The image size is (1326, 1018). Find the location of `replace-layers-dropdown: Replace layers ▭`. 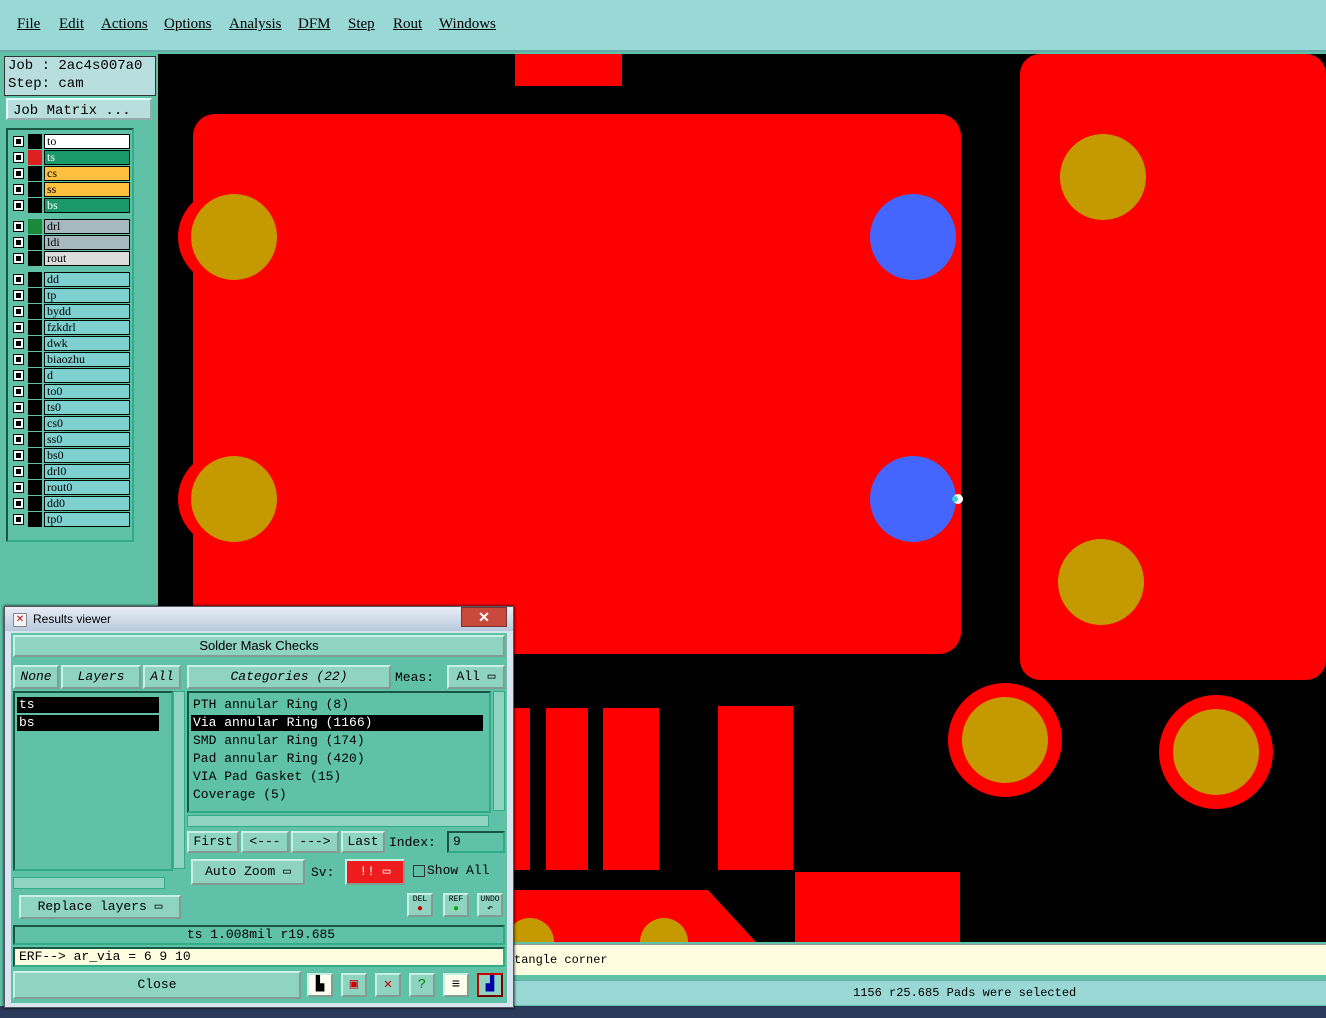

replace-layers-dropdown: Replace layers ▭ is located at coordinates (100, 907).